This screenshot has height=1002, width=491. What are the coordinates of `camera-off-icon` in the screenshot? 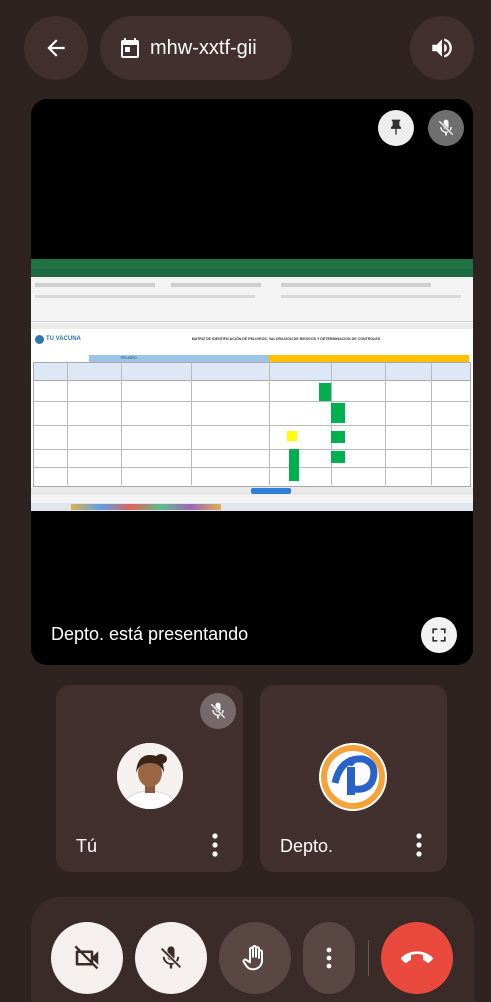 It's located at (86, 957).